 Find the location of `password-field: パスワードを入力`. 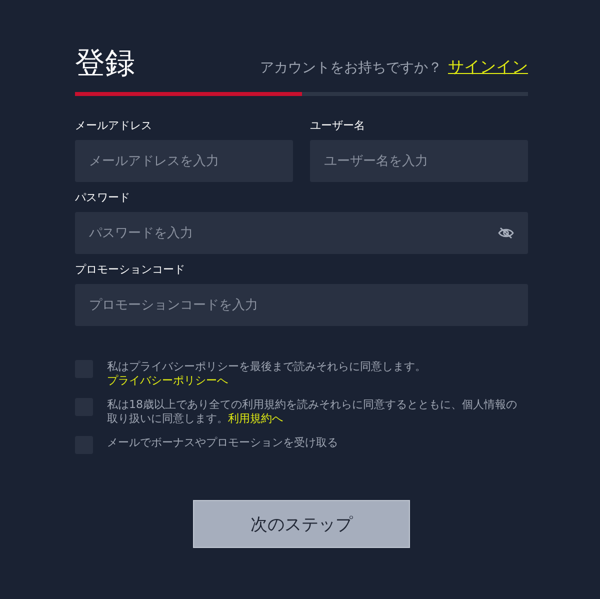

password-field: パスワードを入力 is located at coordinates (301, 233).